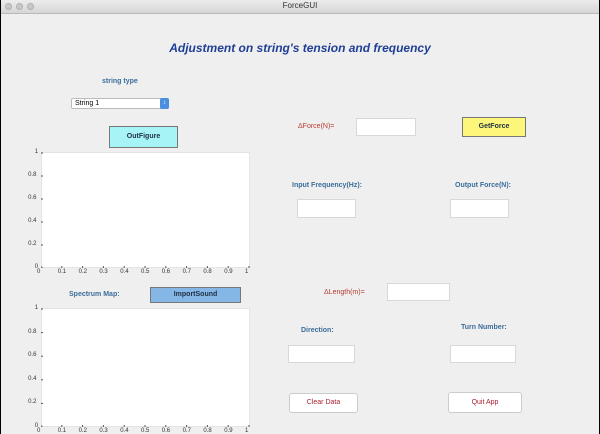 This screenshot has height=434, width=600. I want to click on out-figure-axes-xtick-label: 0.1, so click(62, 272).